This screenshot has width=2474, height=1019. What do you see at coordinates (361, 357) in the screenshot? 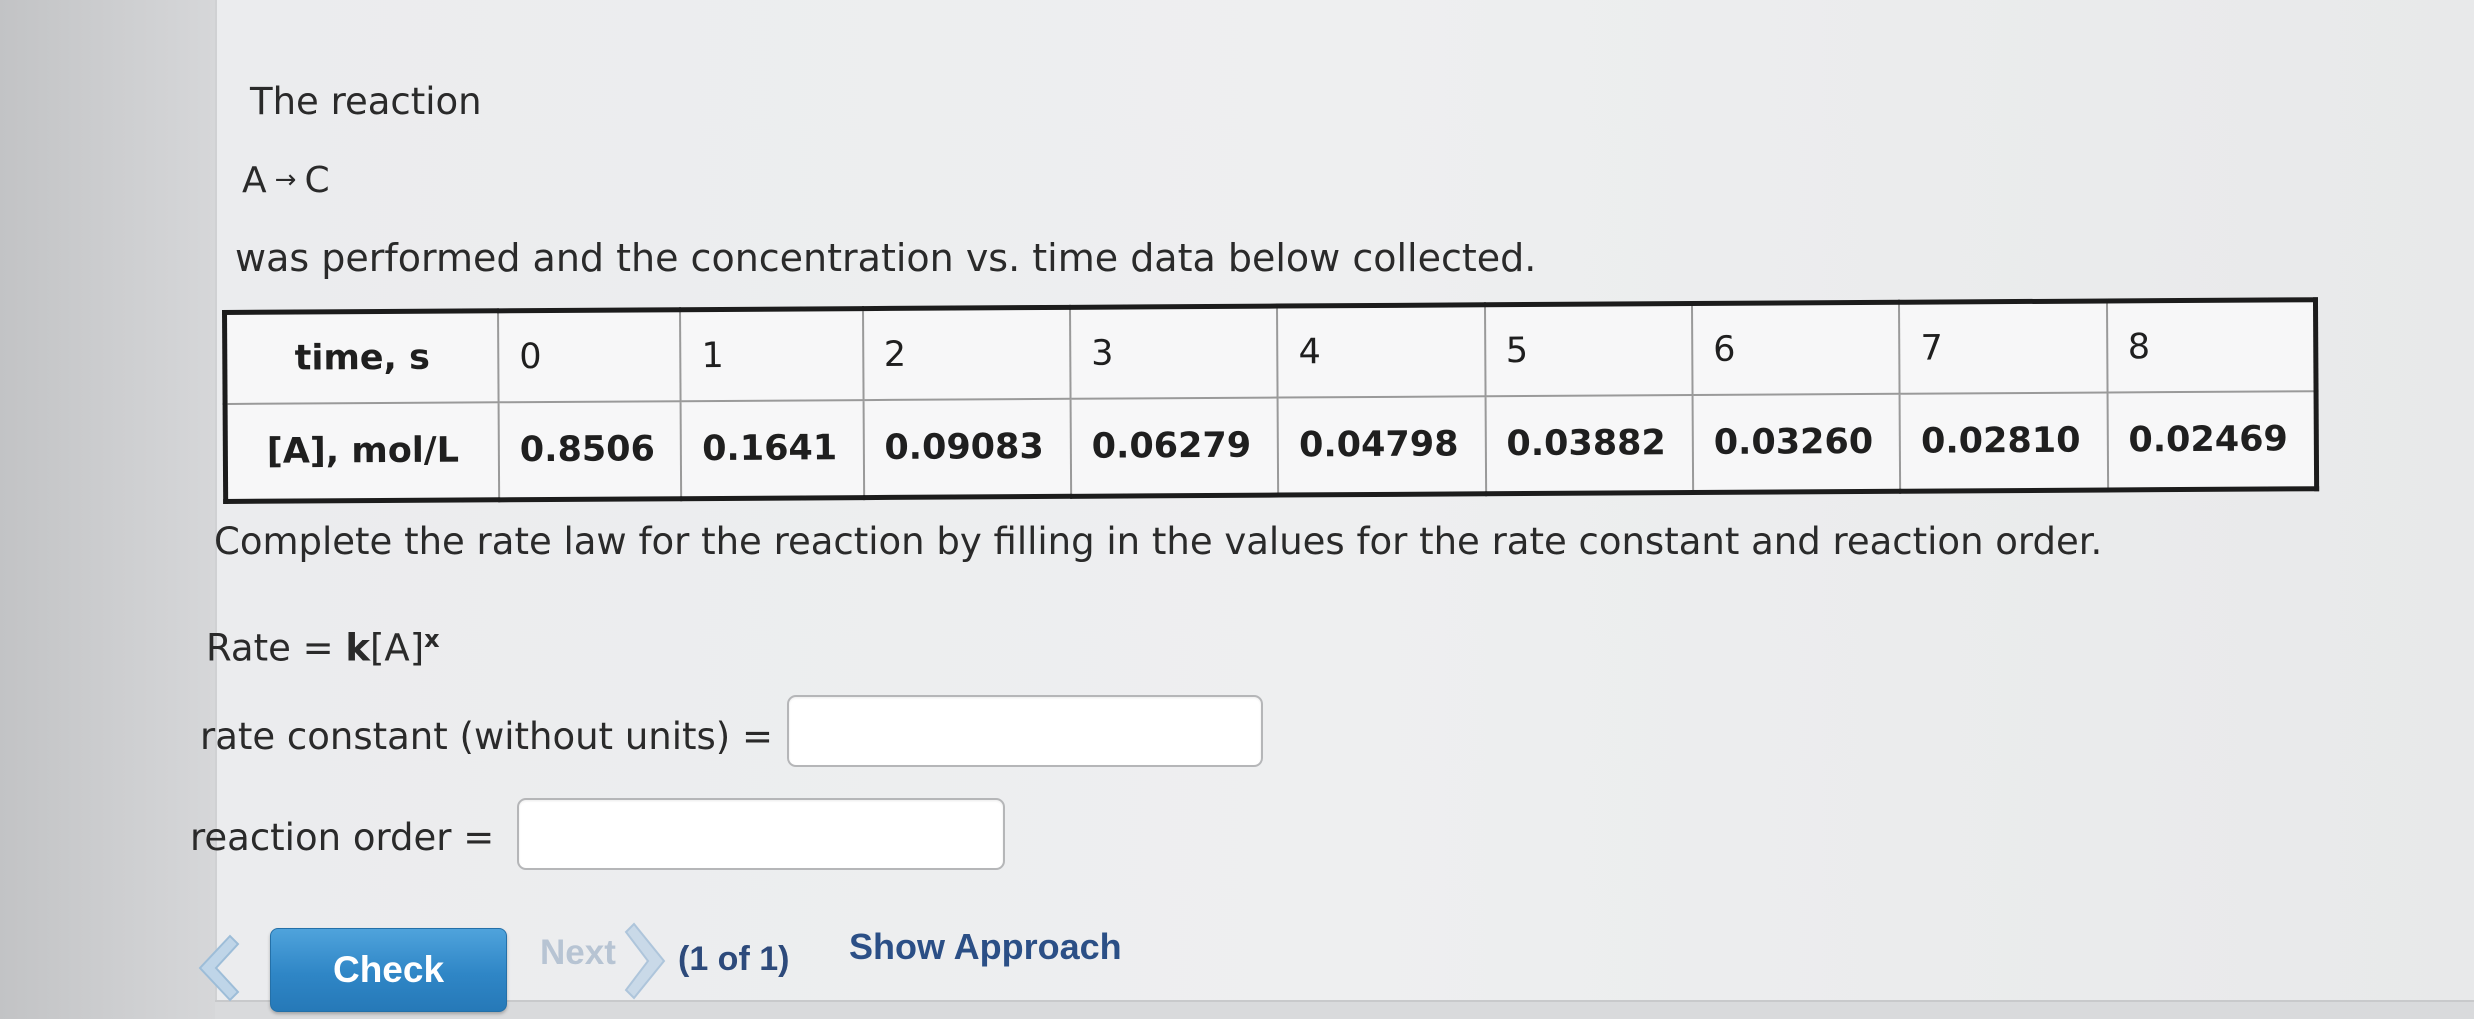
I see `time-header: time, s` at bounding box center [361, 357].